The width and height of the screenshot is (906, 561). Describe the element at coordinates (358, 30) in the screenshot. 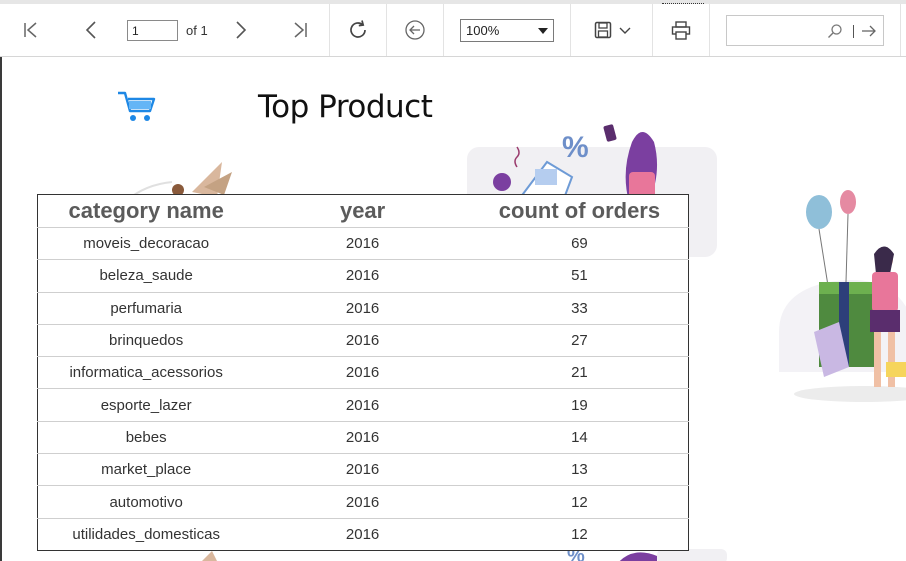

I see `refresh-icon` at that location.